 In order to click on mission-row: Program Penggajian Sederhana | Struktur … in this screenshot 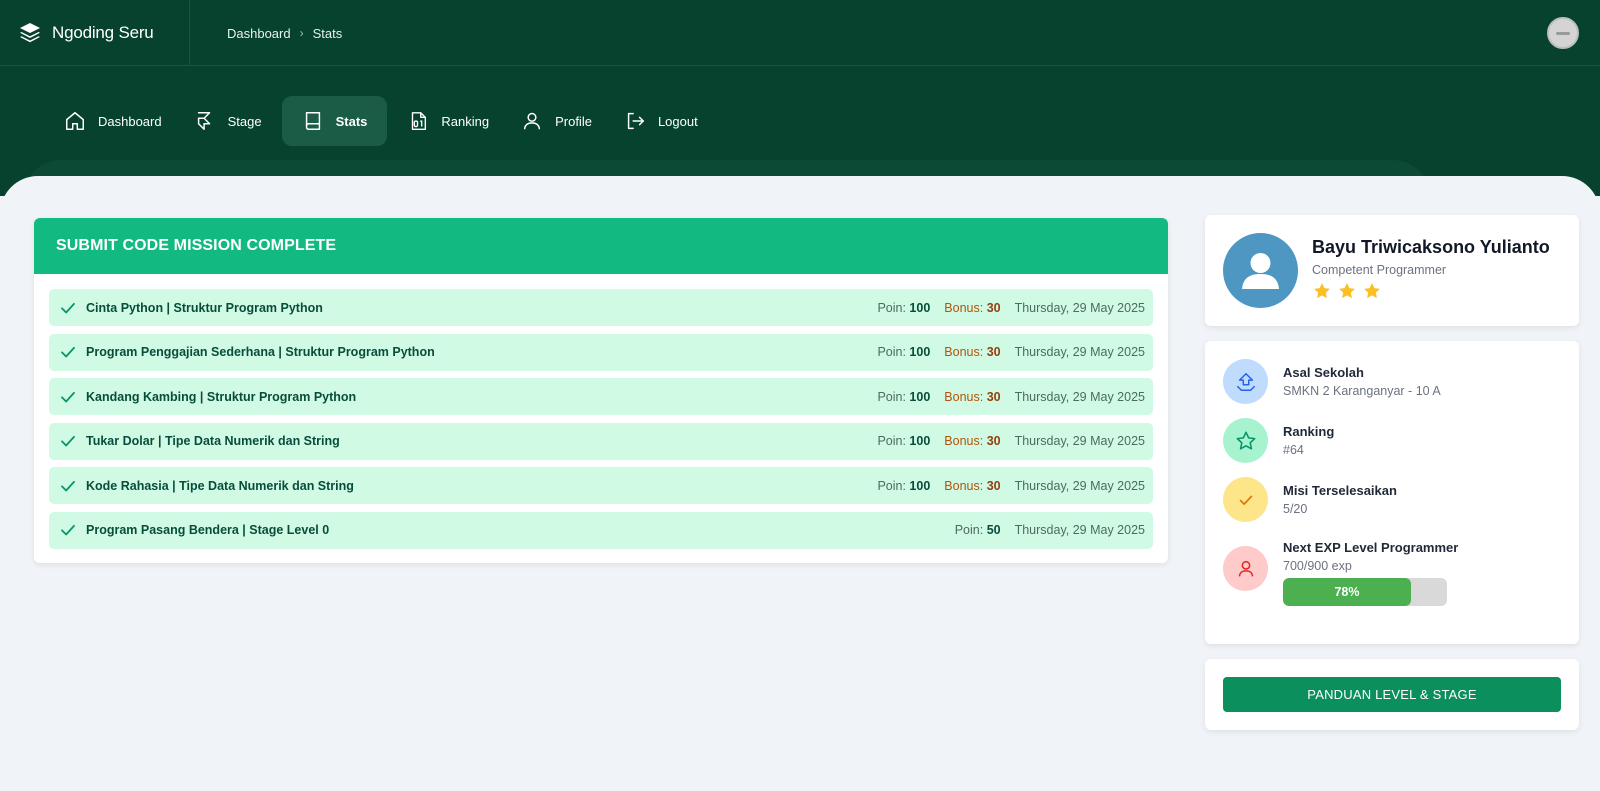, I will do `click(601, 352)`.